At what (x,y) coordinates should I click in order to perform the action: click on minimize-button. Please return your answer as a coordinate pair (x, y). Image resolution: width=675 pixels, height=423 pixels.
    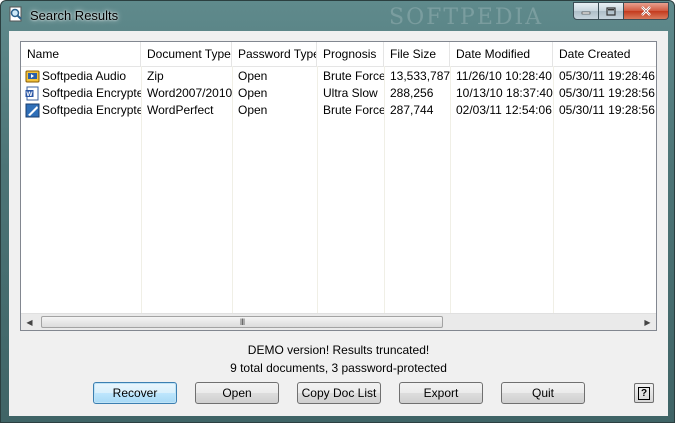
    Looking at the image, I should click on (586, 11).